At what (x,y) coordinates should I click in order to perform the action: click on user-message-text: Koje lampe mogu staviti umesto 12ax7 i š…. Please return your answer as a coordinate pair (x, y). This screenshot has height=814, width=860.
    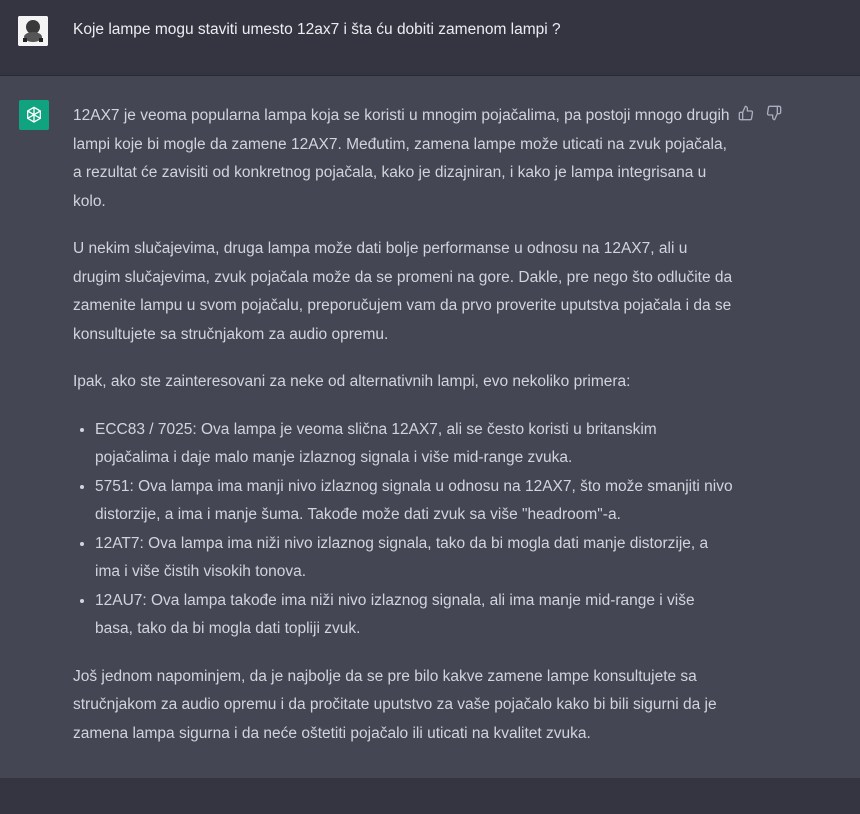
    Looking at the image, I should click on (317, 29).